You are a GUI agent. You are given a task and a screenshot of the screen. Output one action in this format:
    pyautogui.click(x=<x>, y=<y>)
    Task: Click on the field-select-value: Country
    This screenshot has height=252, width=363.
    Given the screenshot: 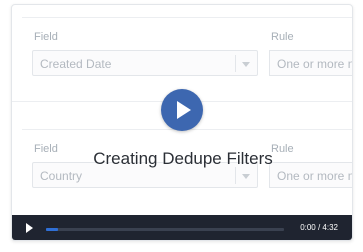 What is the action you would take?
    pyautogui.click(x=61, y=176)
    